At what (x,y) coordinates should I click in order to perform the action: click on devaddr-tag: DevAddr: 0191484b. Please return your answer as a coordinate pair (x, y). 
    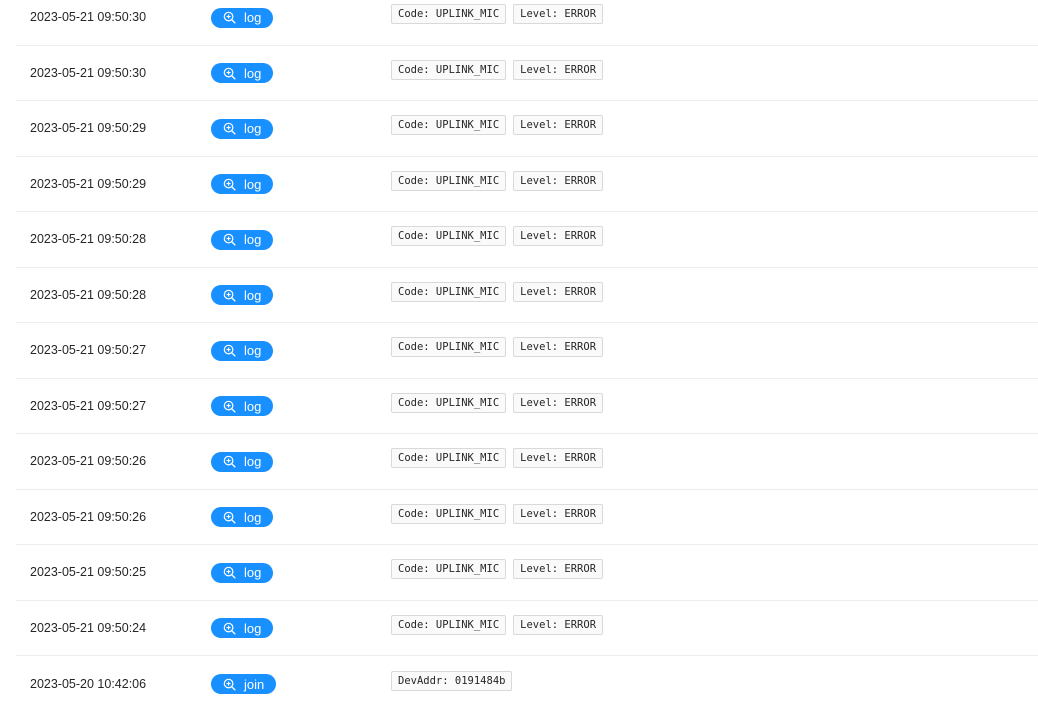
    Looking at the image, I should click on (452, 680).